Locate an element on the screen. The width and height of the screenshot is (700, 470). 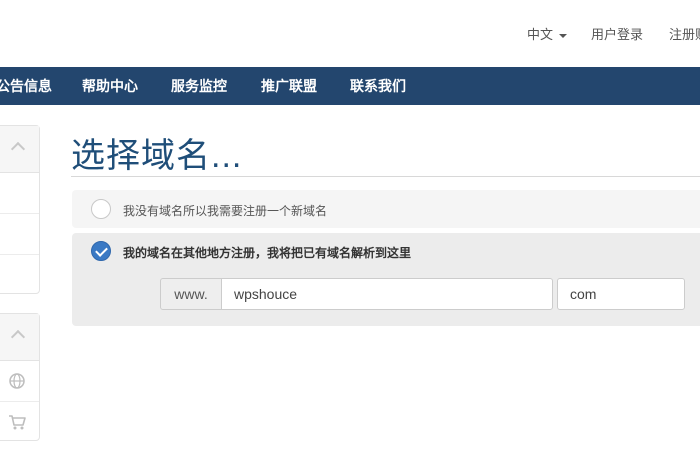
sidebar-item-domains is located at coordinates (19, 381).